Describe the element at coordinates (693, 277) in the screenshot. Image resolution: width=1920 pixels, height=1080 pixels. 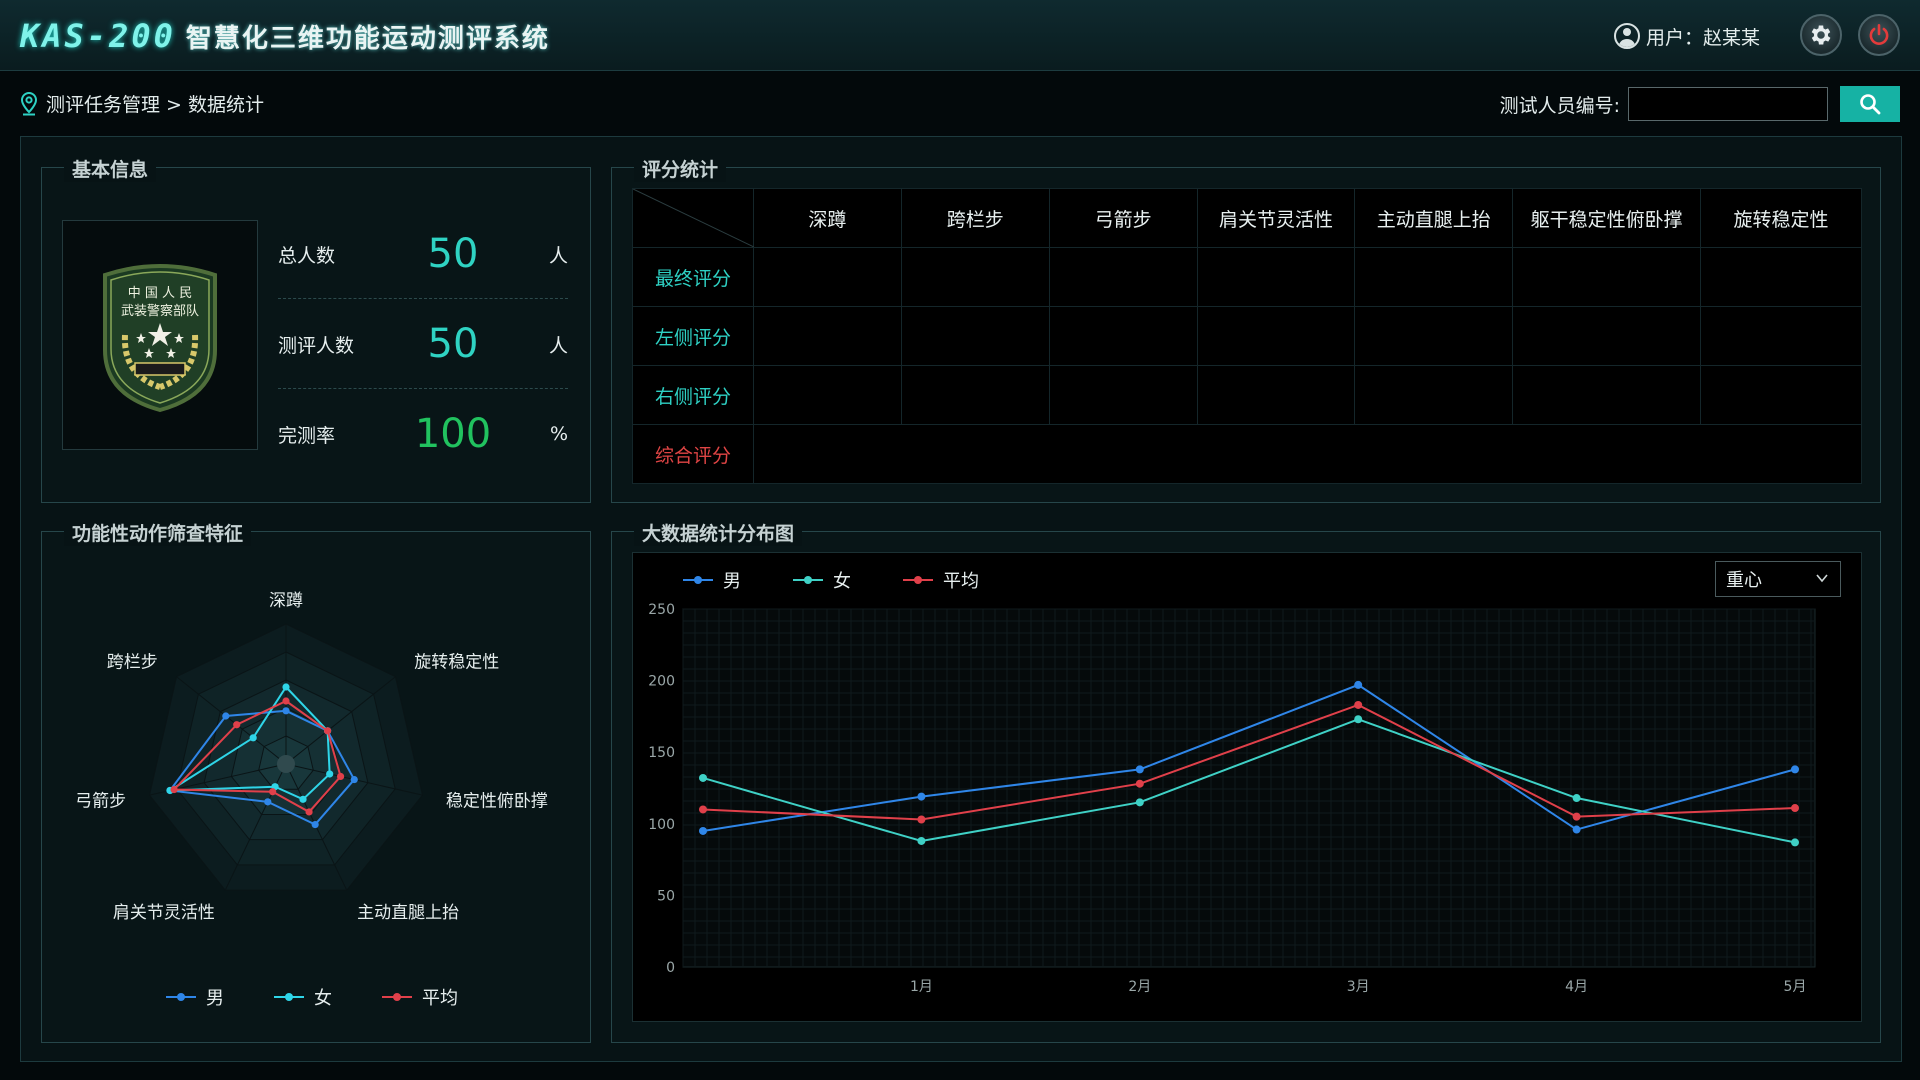
I see `row-header: 最终评分` at that location.